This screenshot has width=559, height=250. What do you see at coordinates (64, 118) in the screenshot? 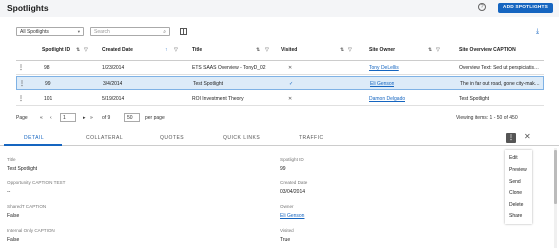
I see `page-number-value: 1` at bounding box center [64, 118].